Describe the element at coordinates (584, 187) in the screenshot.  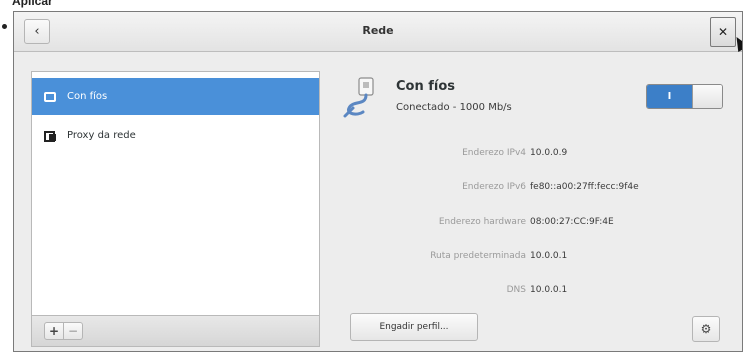
I see `detail-value: fe80::a00:27ff:fecc:9f4e` at that location.